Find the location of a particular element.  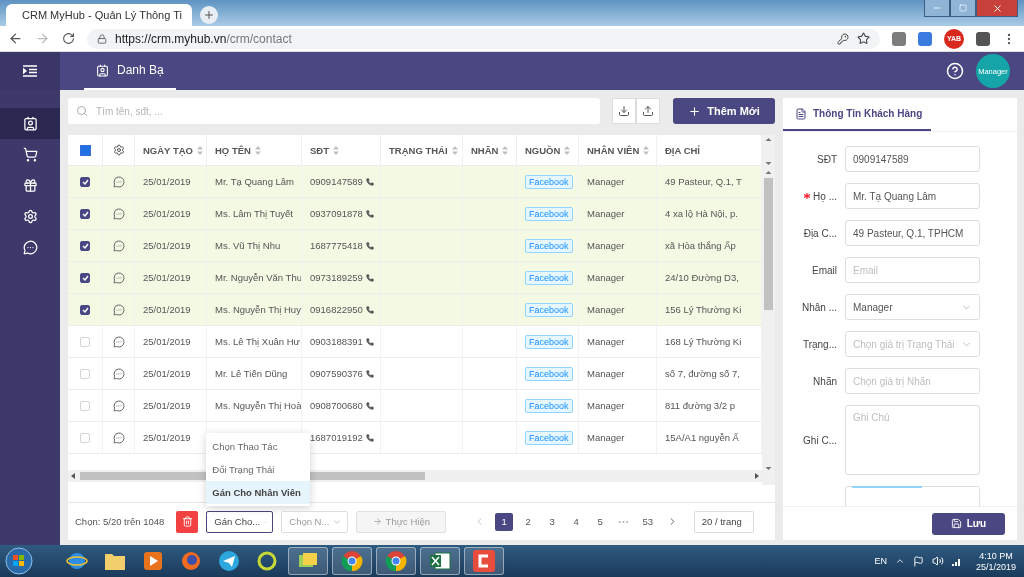

menu-icon is located at coordinates (30, 71).